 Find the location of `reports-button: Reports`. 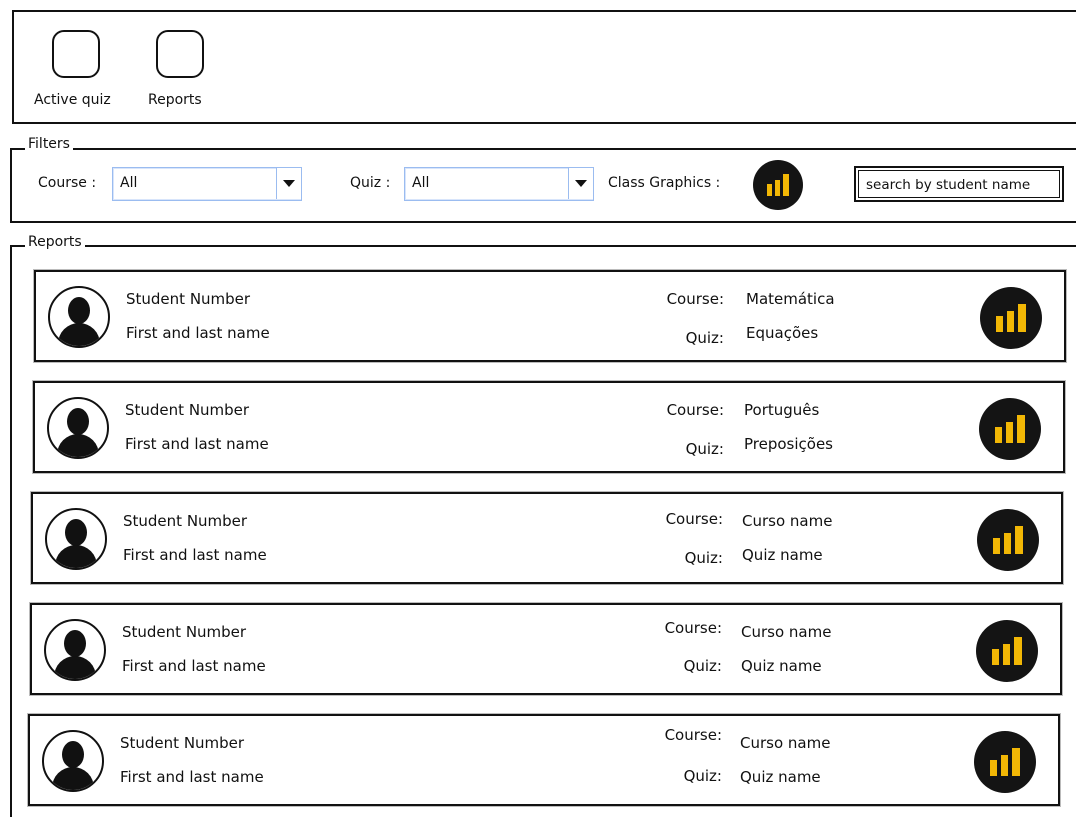

reports-button: Reports is located at coordinates (183, 71).